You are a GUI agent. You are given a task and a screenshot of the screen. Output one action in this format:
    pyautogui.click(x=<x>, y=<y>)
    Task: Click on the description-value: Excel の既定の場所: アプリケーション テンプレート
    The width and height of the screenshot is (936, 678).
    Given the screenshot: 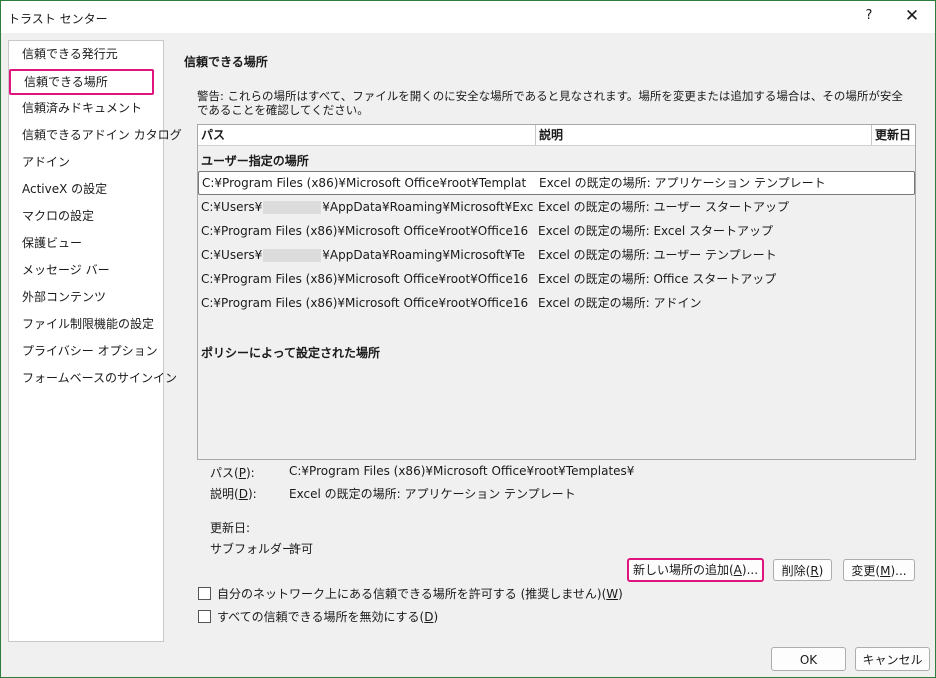 What is the action you would take?
    pyautogui.click(x=432, y=494)
    